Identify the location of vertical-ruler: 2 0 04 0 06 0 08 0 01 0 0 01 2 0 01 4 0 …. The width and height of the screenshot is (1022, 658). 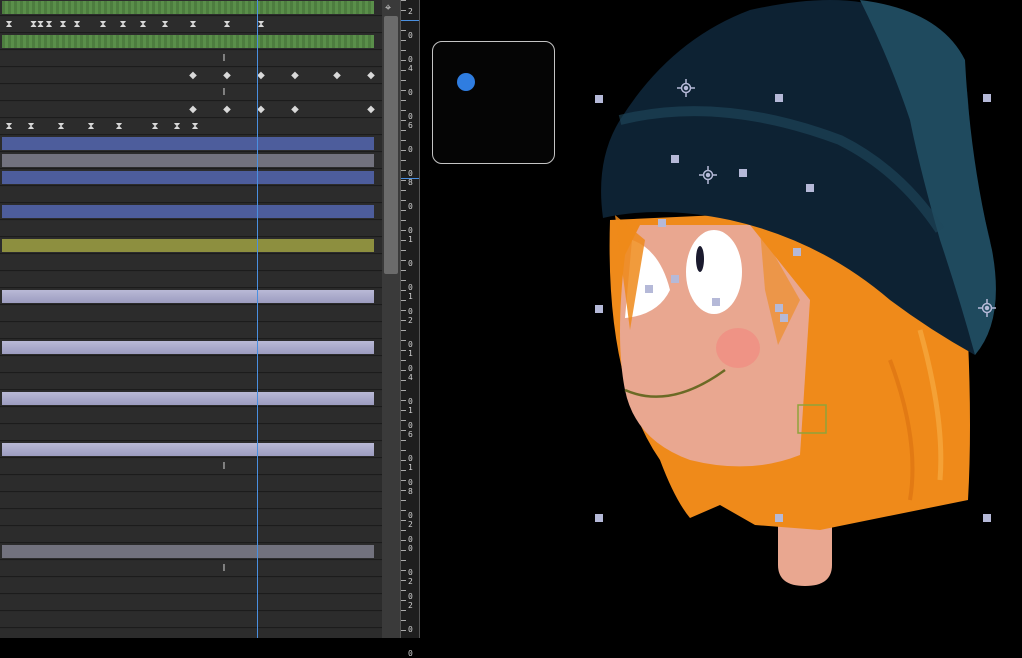
(410, 329).